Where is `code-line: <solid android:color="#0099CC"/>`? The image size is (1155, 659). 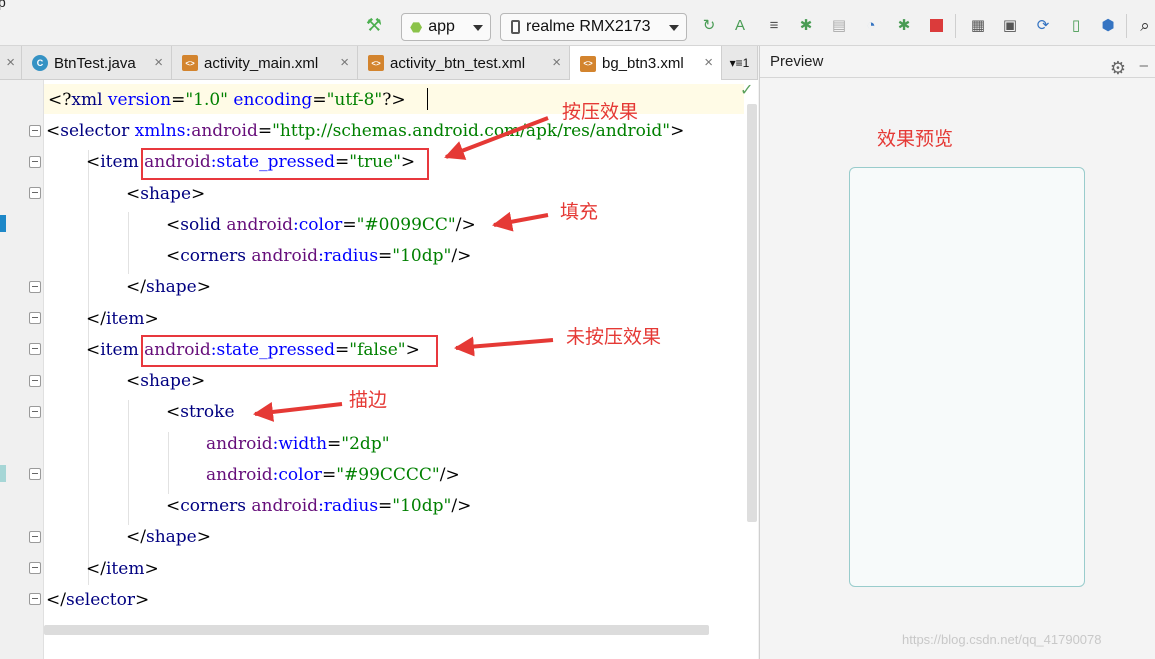
code-line: <solid android:color="#0099CC"/> is located at coordinates (321, 225).